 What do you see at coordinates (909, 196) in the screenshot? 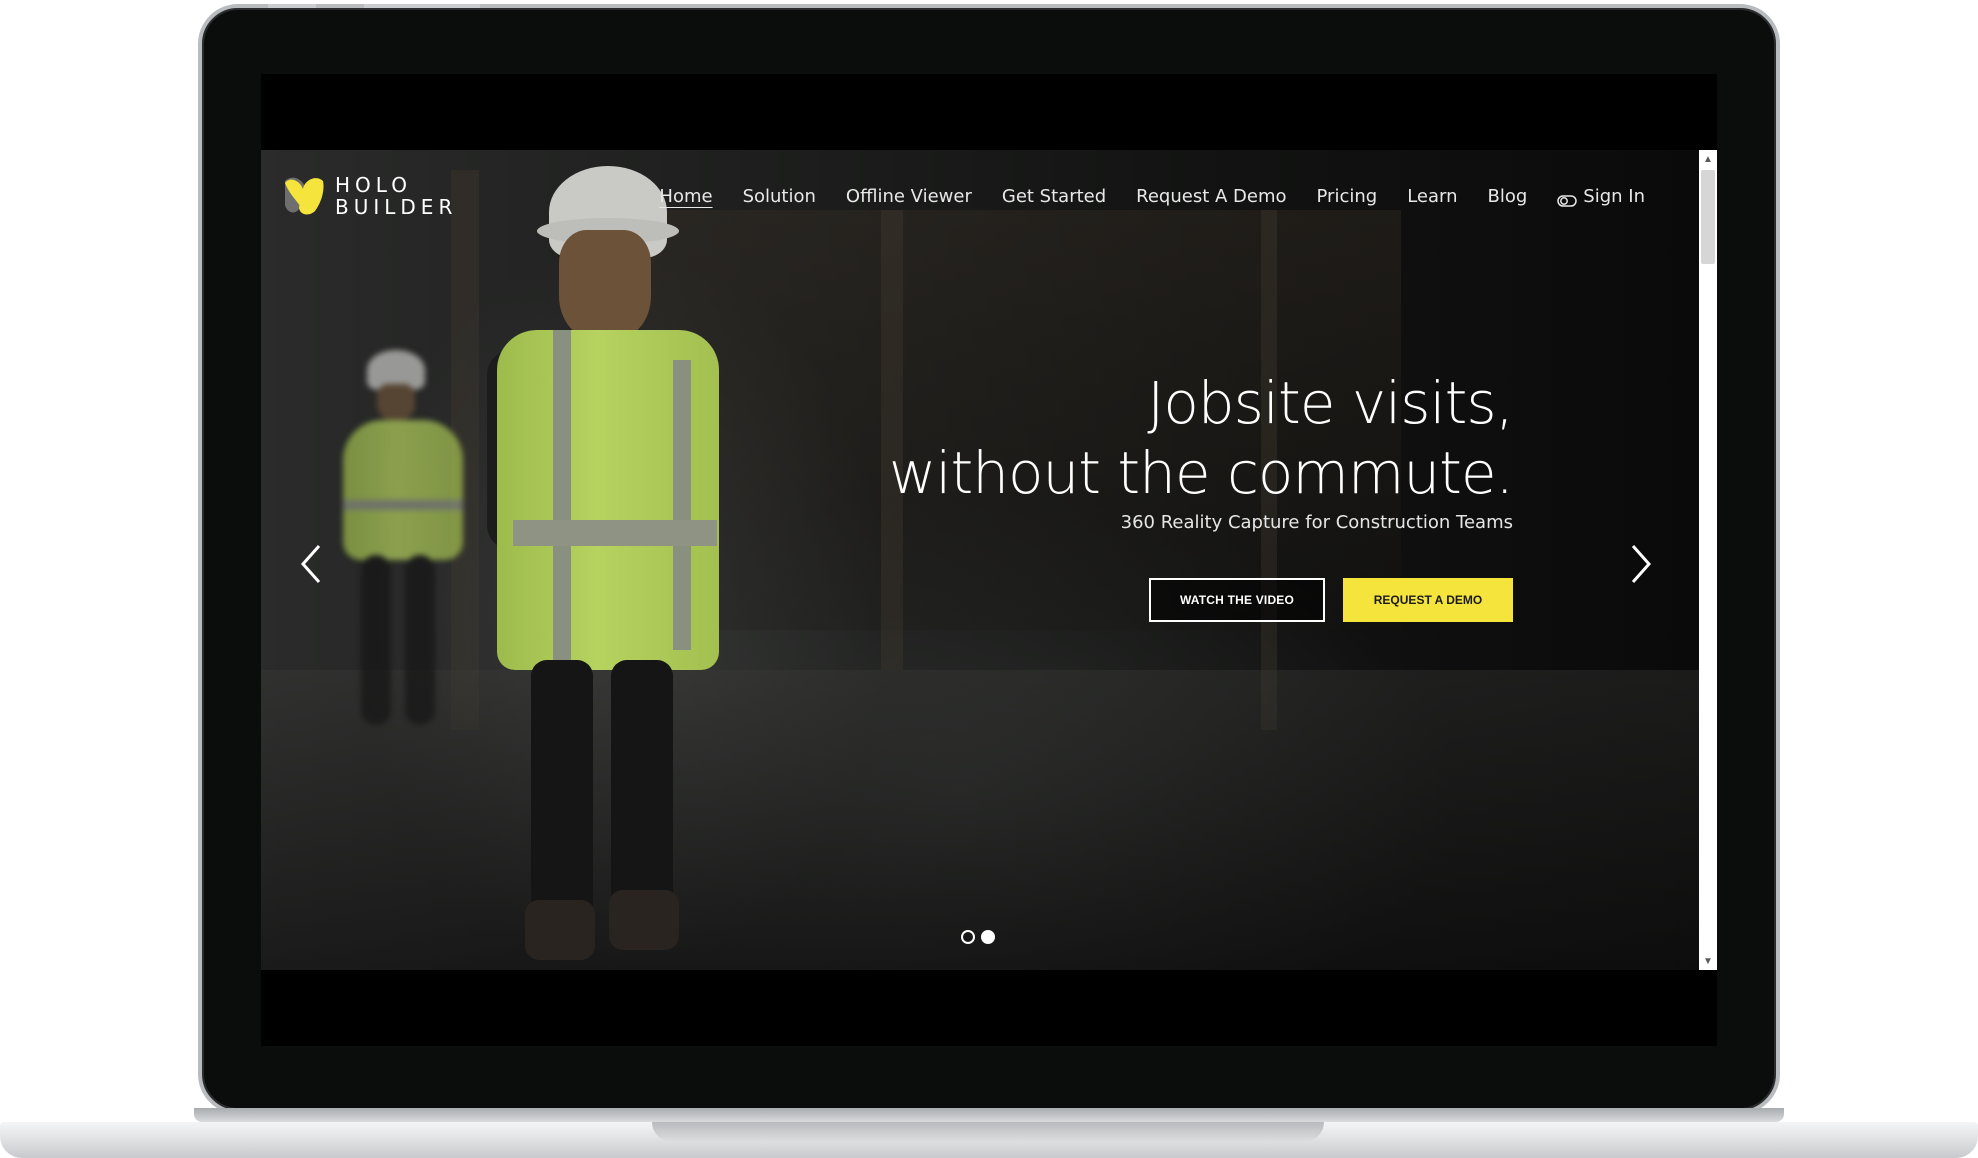
I see `nav-item-offline-viewer: Offline Viewer` at bounding box center [909, 196].